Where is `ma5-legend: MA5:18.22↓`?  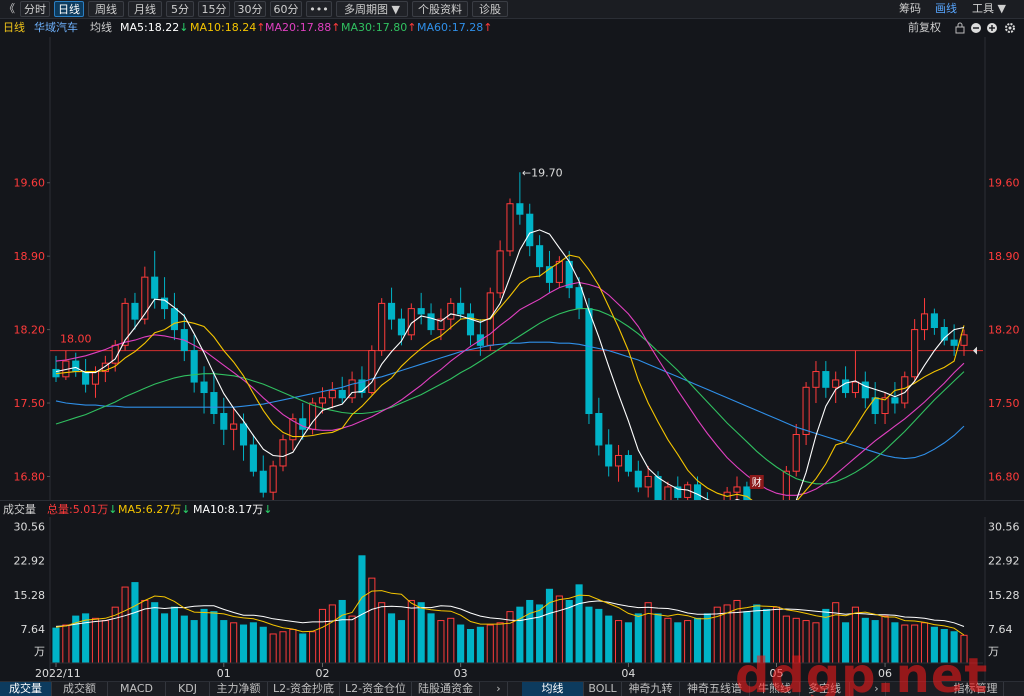
ma5-legend: MA5:18.22↓ is located at coordinates (154, 27).